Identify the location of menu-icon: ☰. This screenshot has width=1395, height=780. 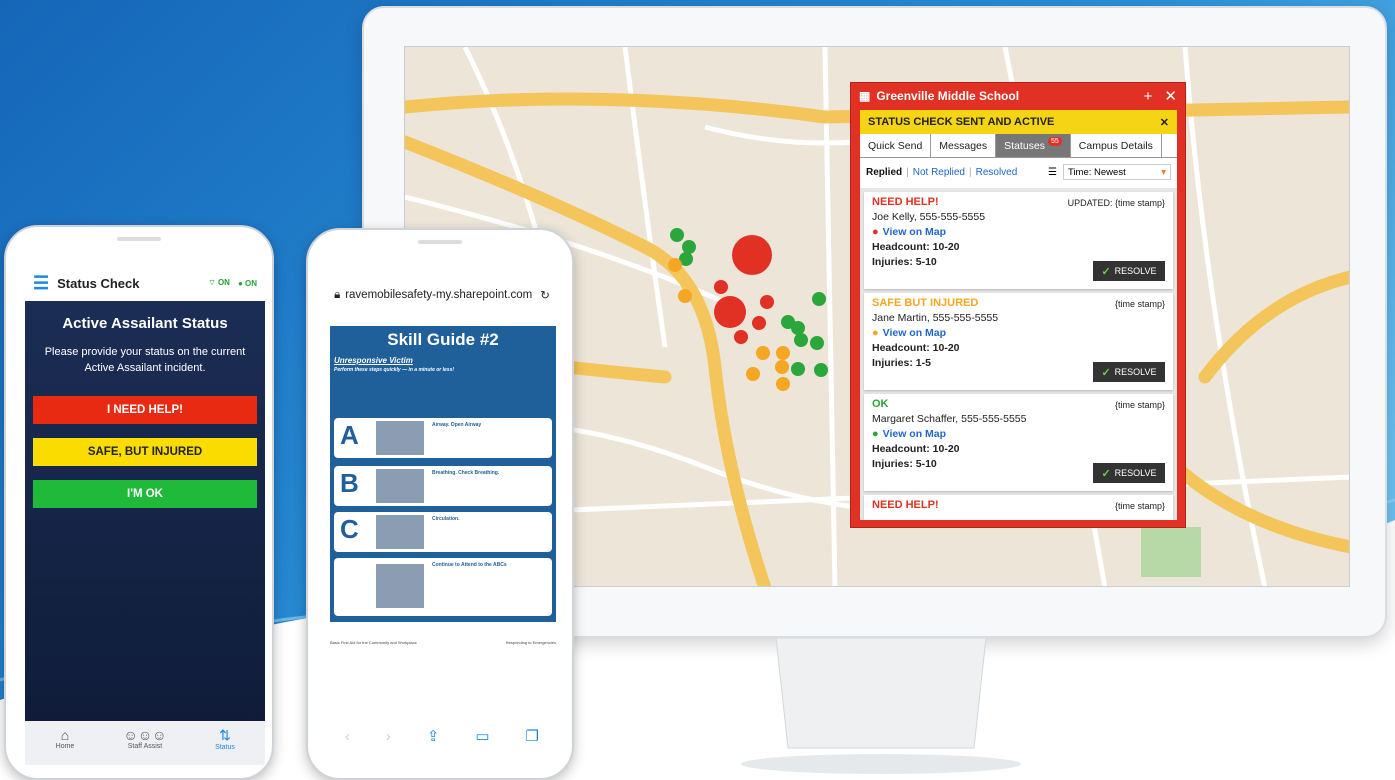
(41, 283).